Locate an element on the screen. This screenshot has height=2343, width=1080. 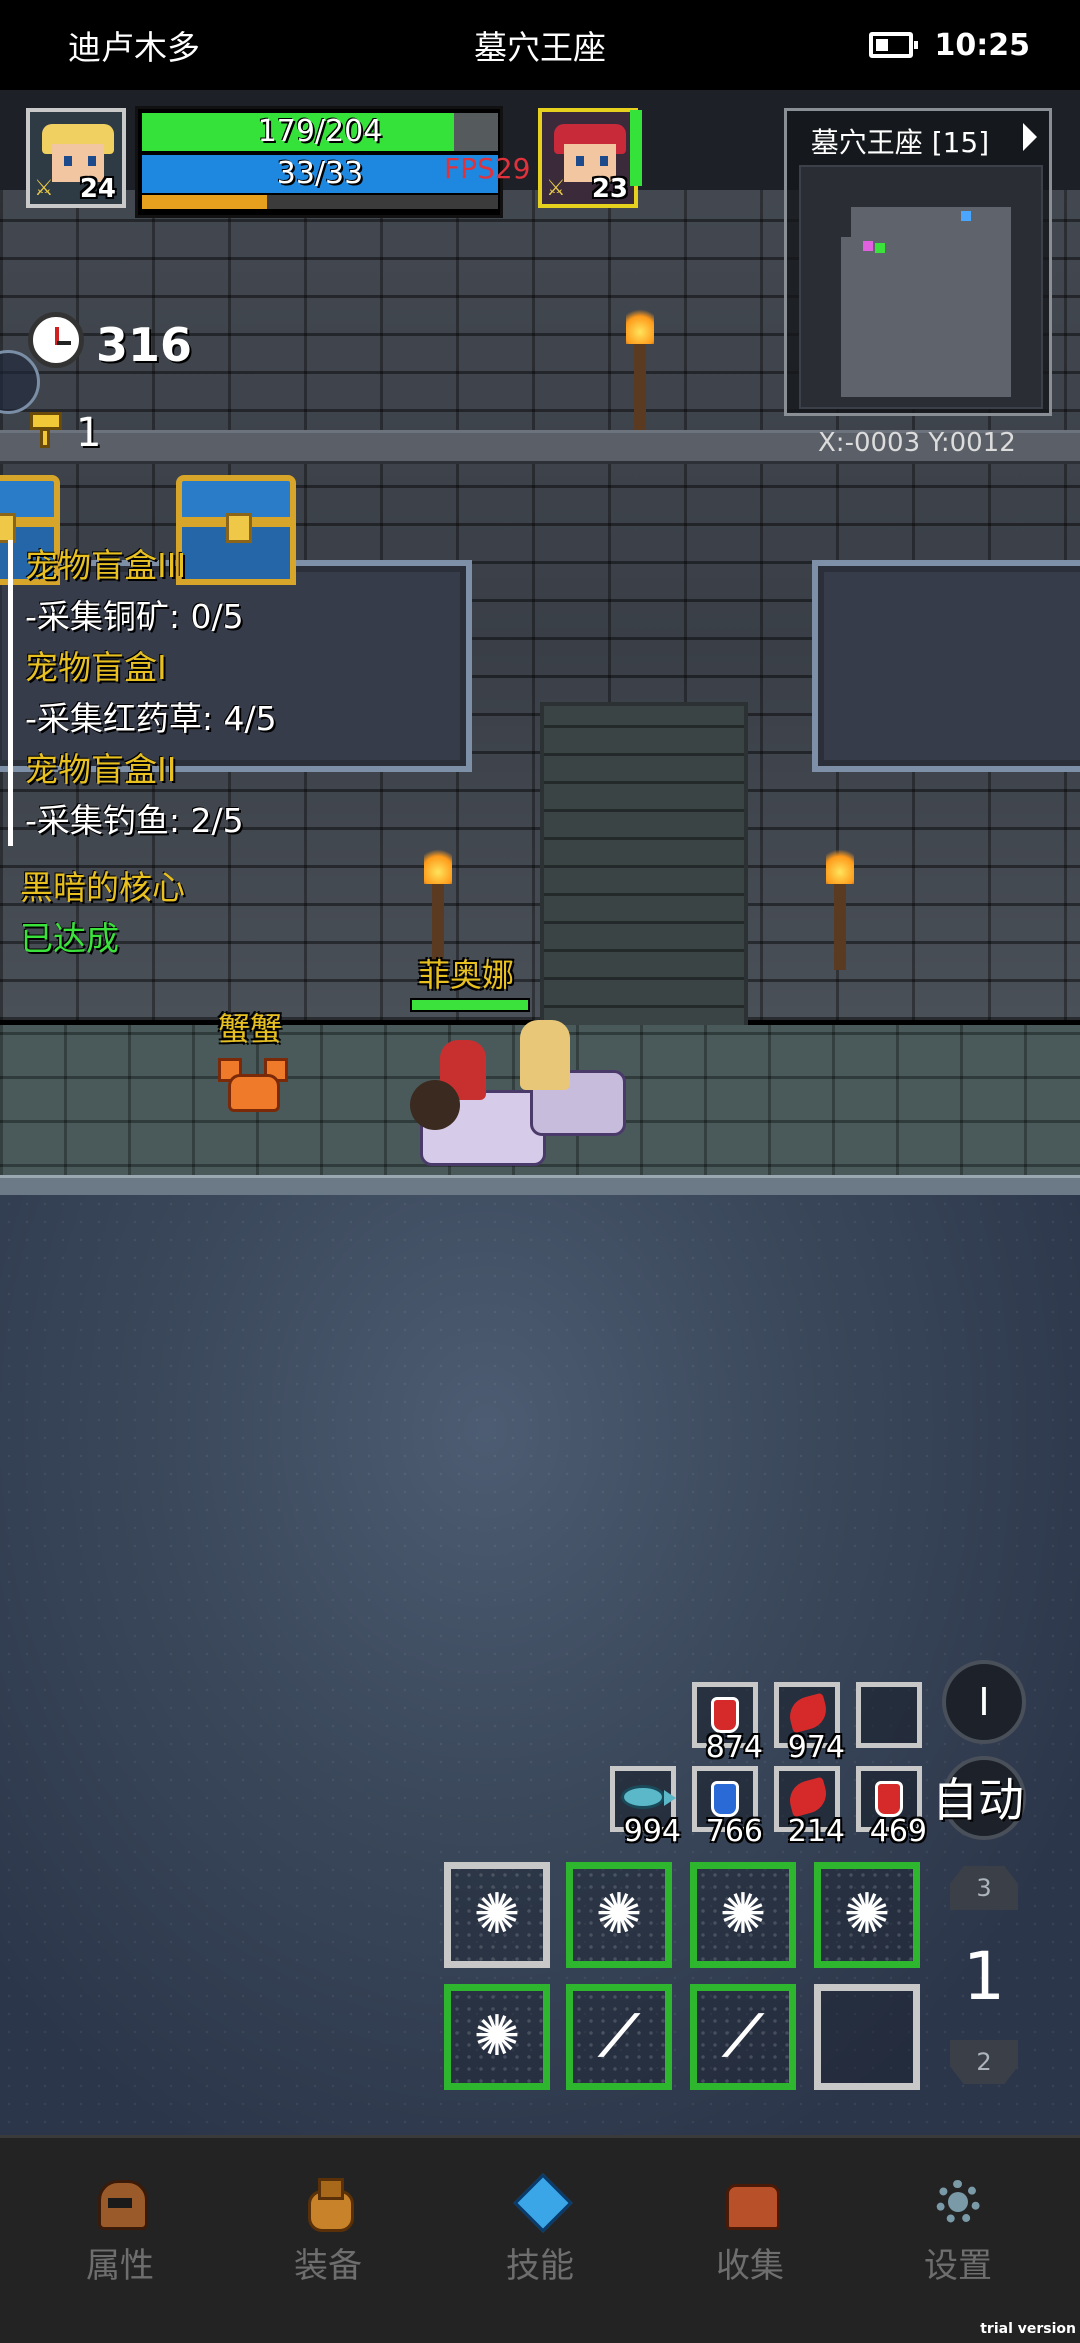
quest-title: 宠物盲盒II is located at coordinates (101, 769).